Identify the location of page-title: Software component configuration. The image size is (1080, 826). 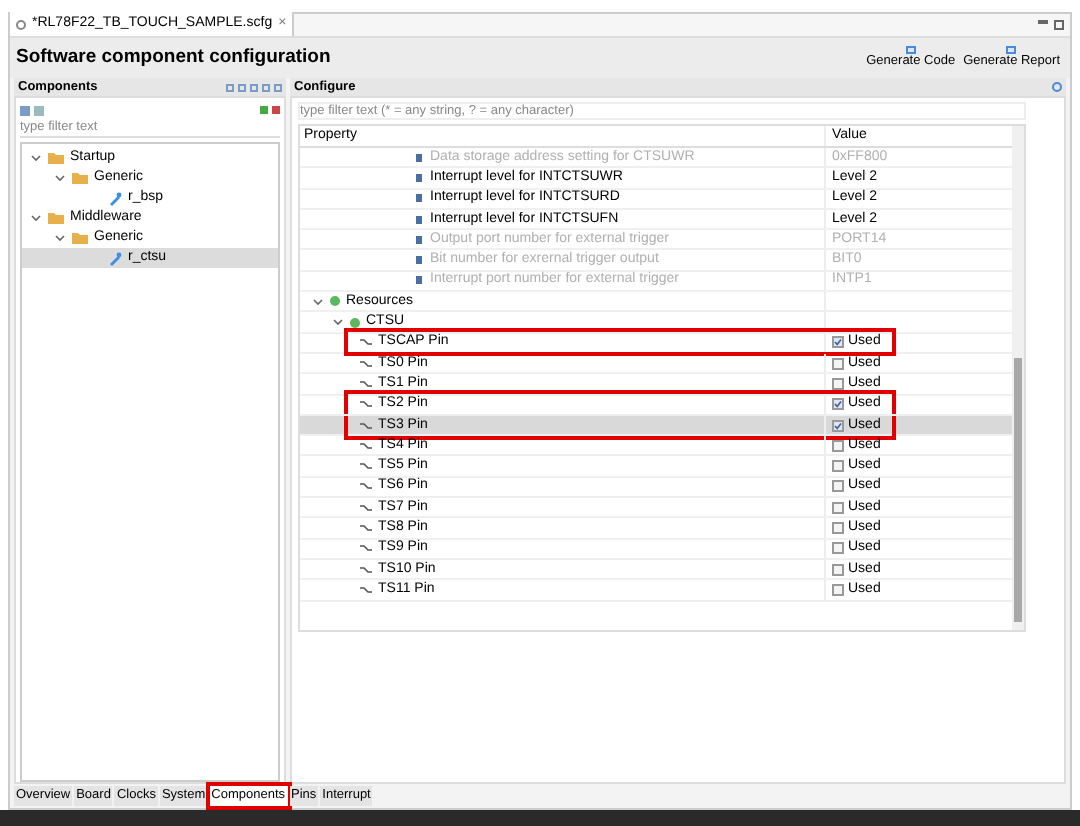
(173, 57).